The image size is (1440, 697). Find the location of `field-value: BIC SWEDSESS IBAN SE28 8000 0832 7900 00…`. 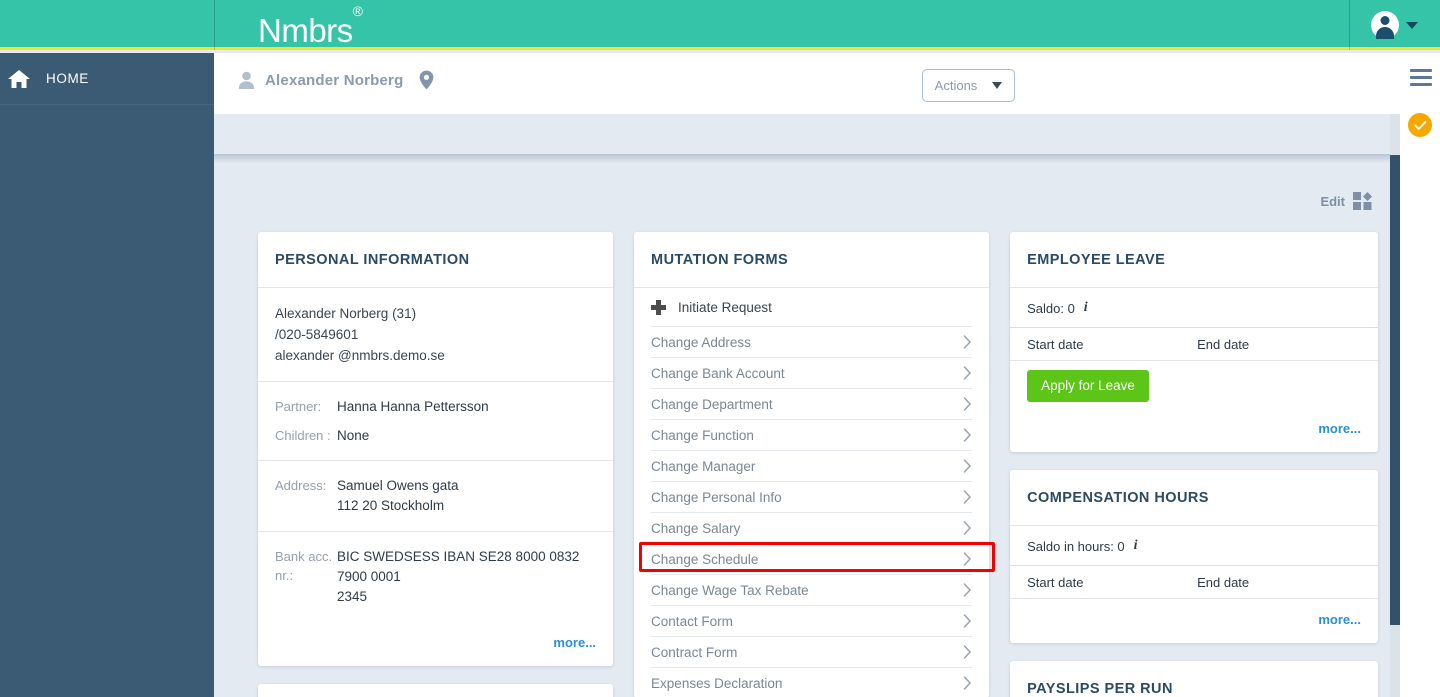

field-value: BIC SWEDSESS IBAN SE28 8000 0832 7900 00… is located at coordinates (462, 577).